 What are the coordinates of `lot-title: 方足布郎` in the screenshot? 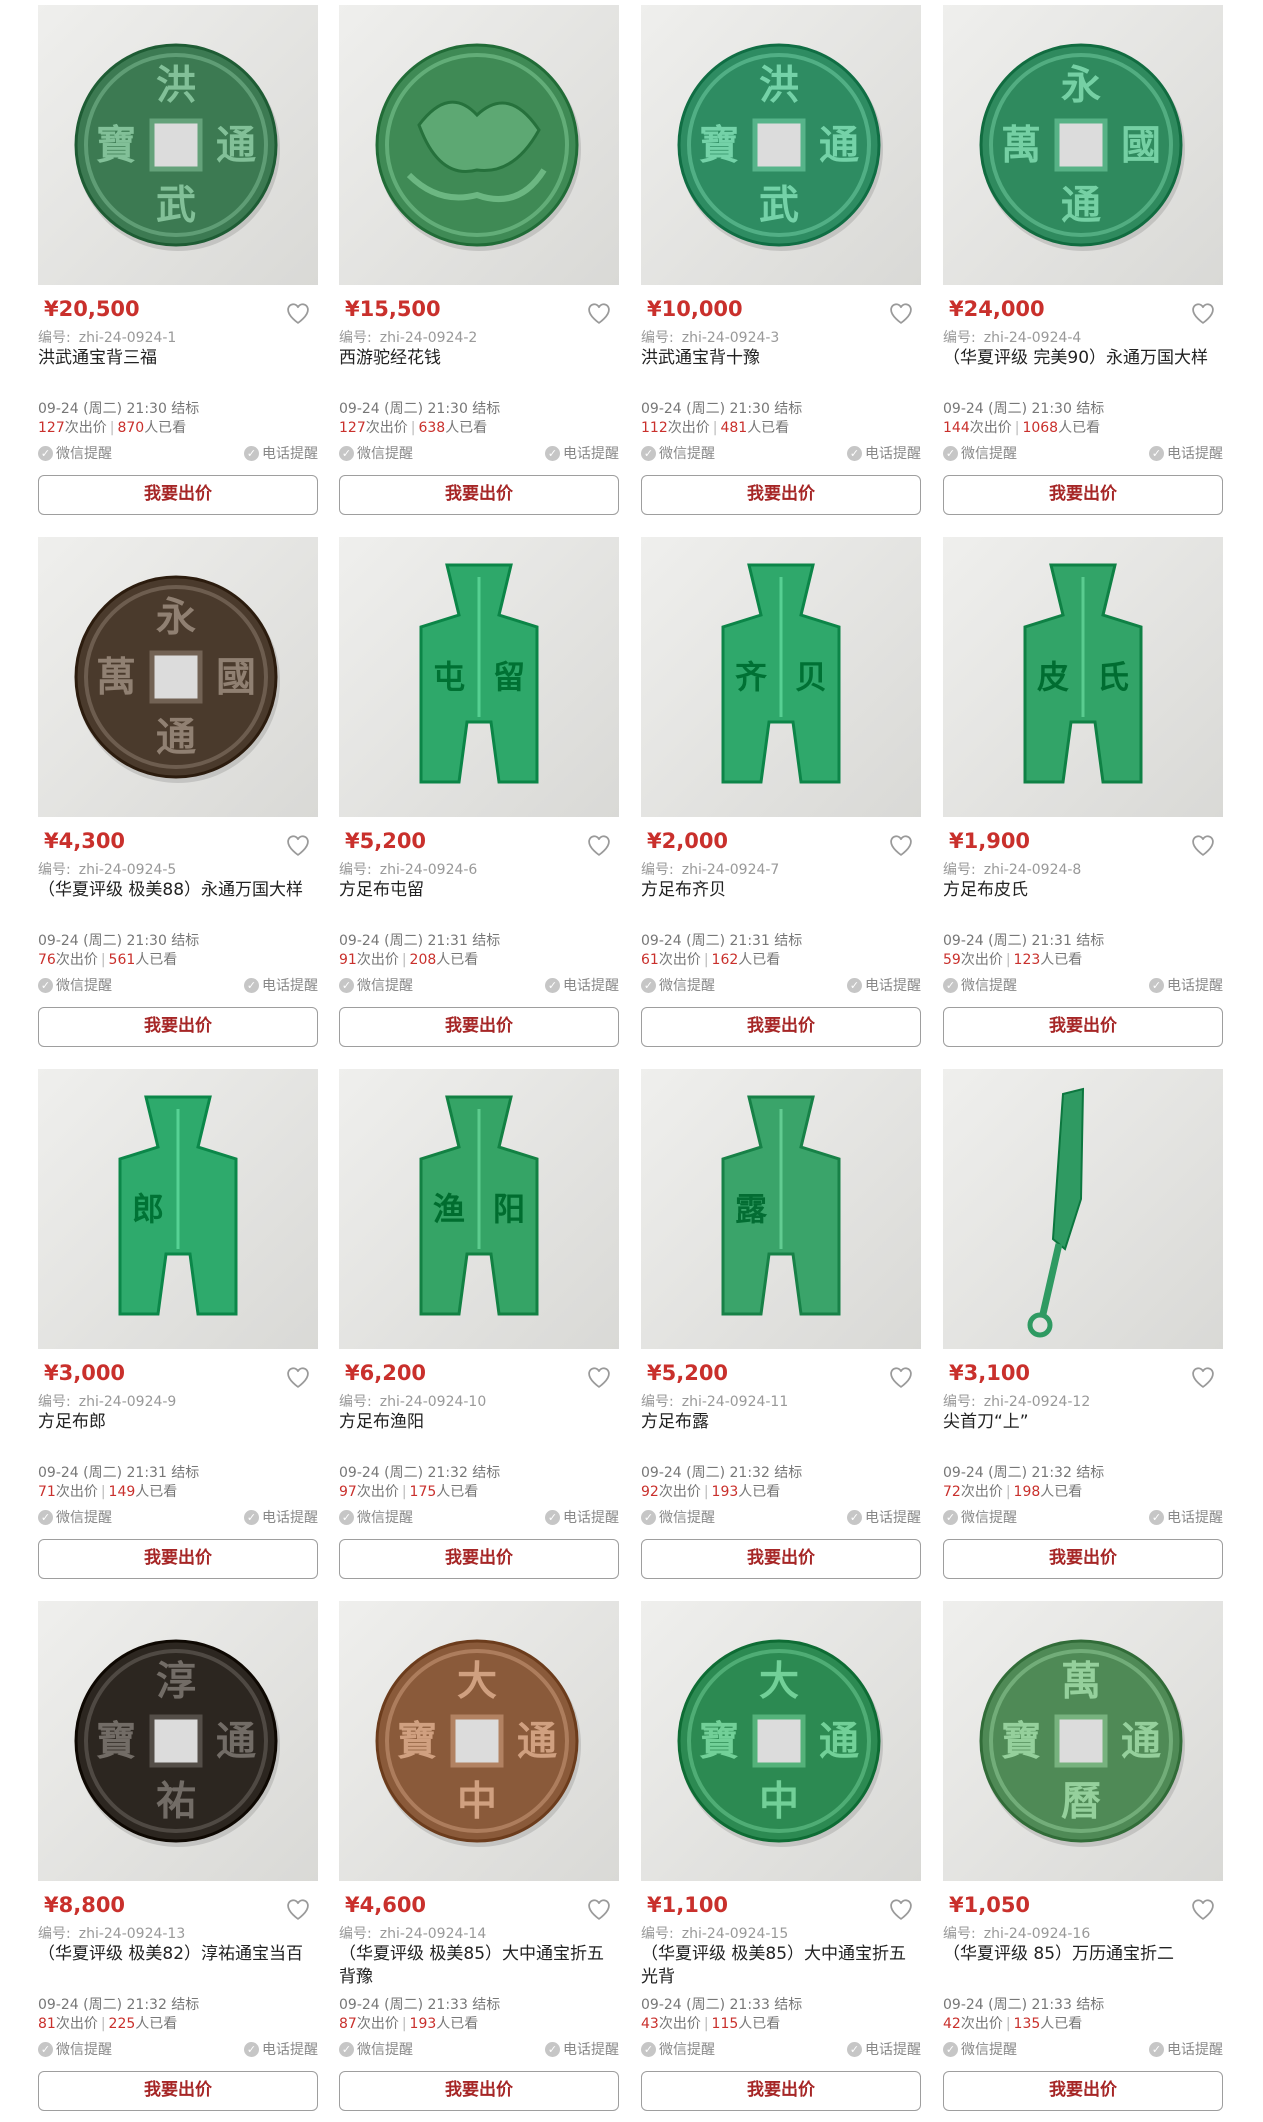 It's located at (179, 1422).